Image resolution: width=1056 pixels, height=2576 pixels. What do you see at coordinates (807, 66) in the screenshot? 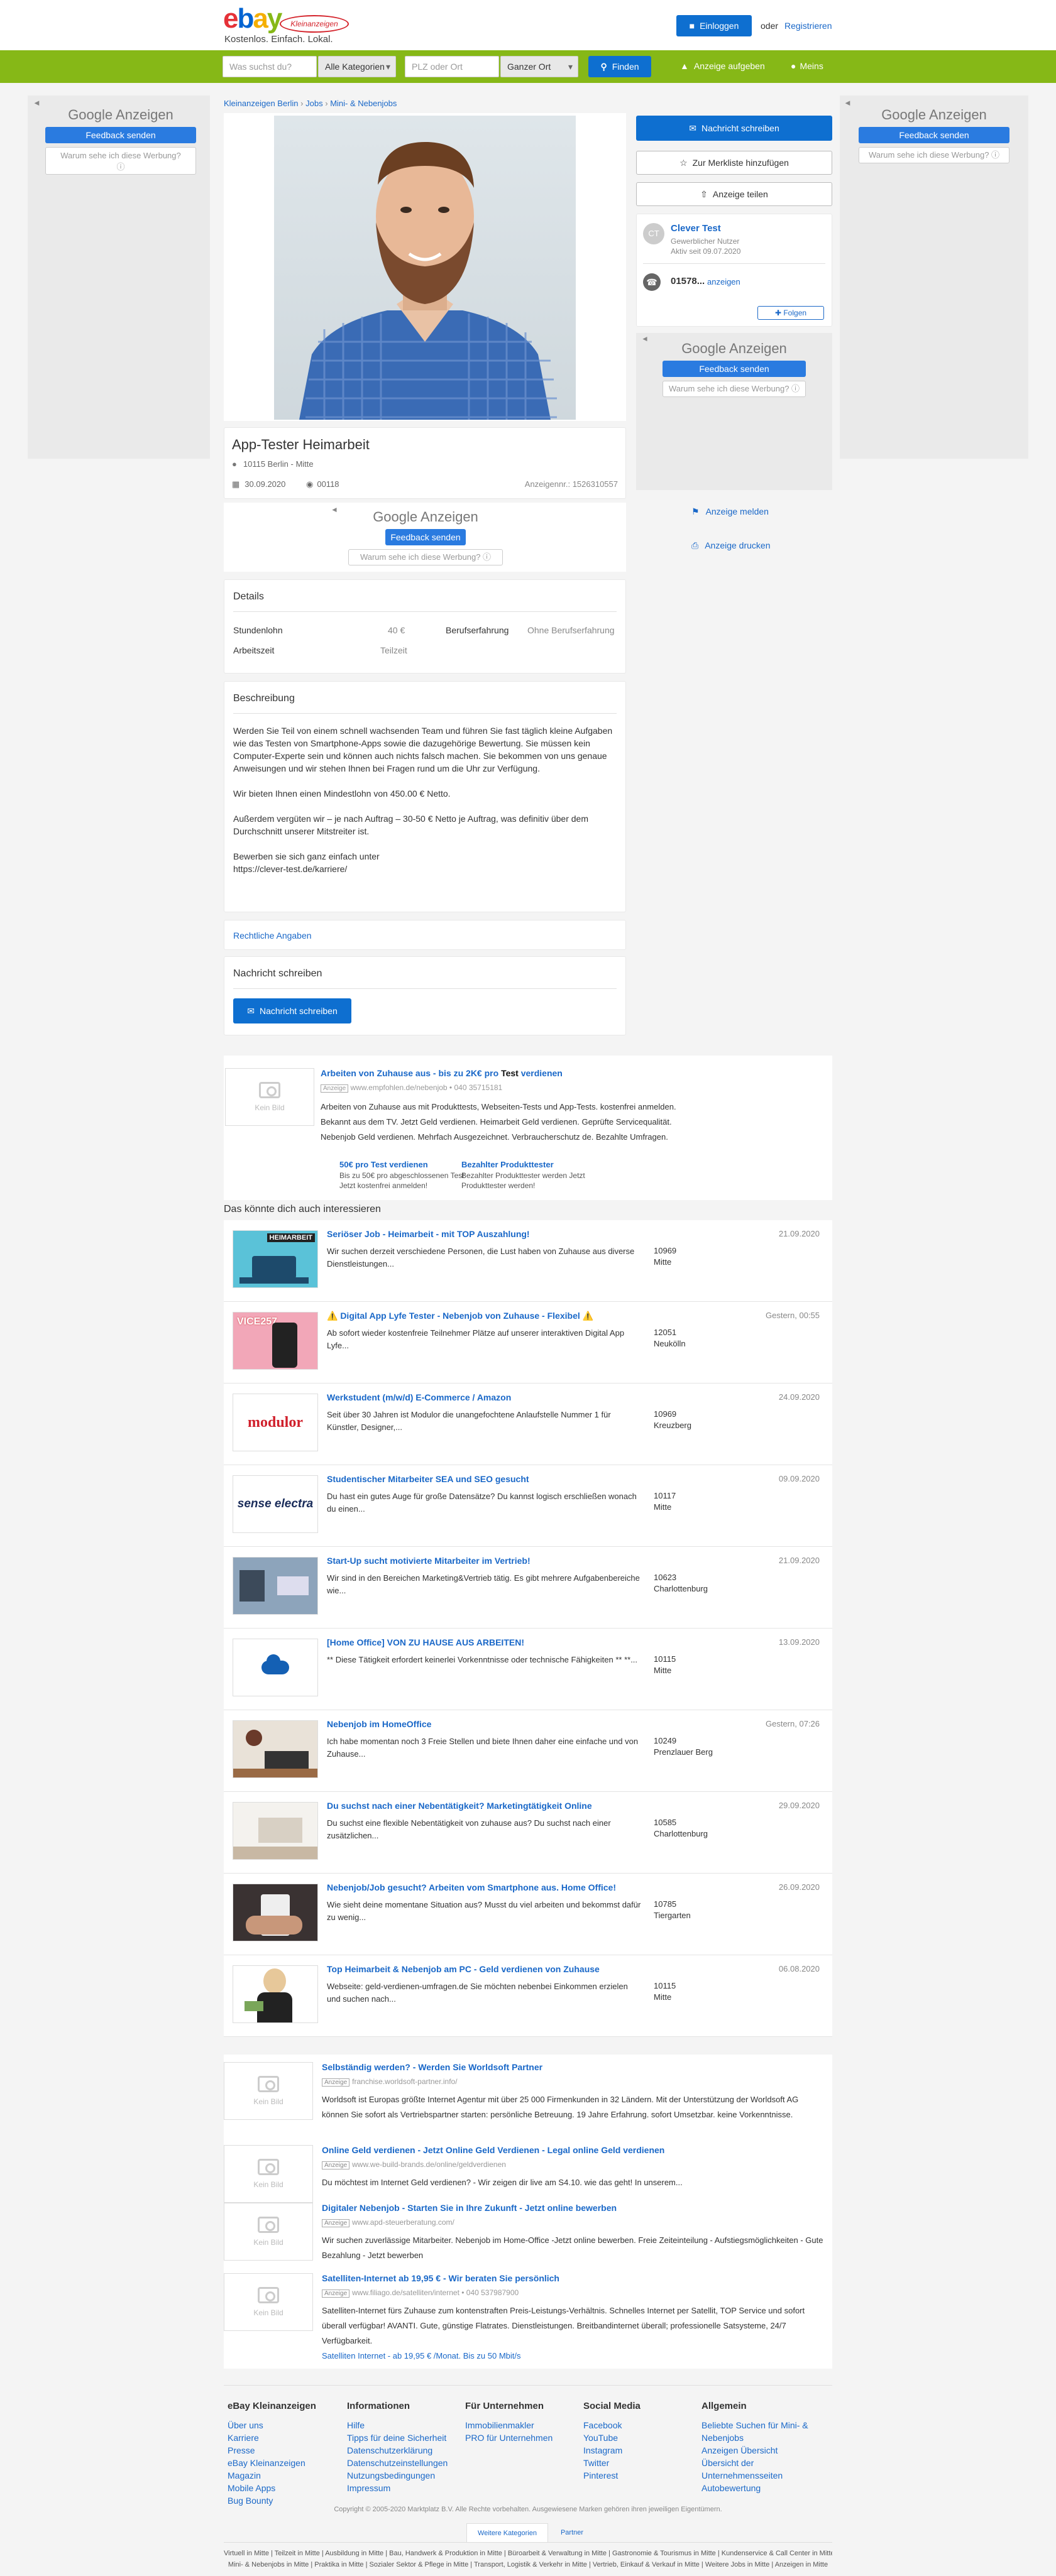
I see `mine-link: ● Meins` at bounding box center [807, 66].